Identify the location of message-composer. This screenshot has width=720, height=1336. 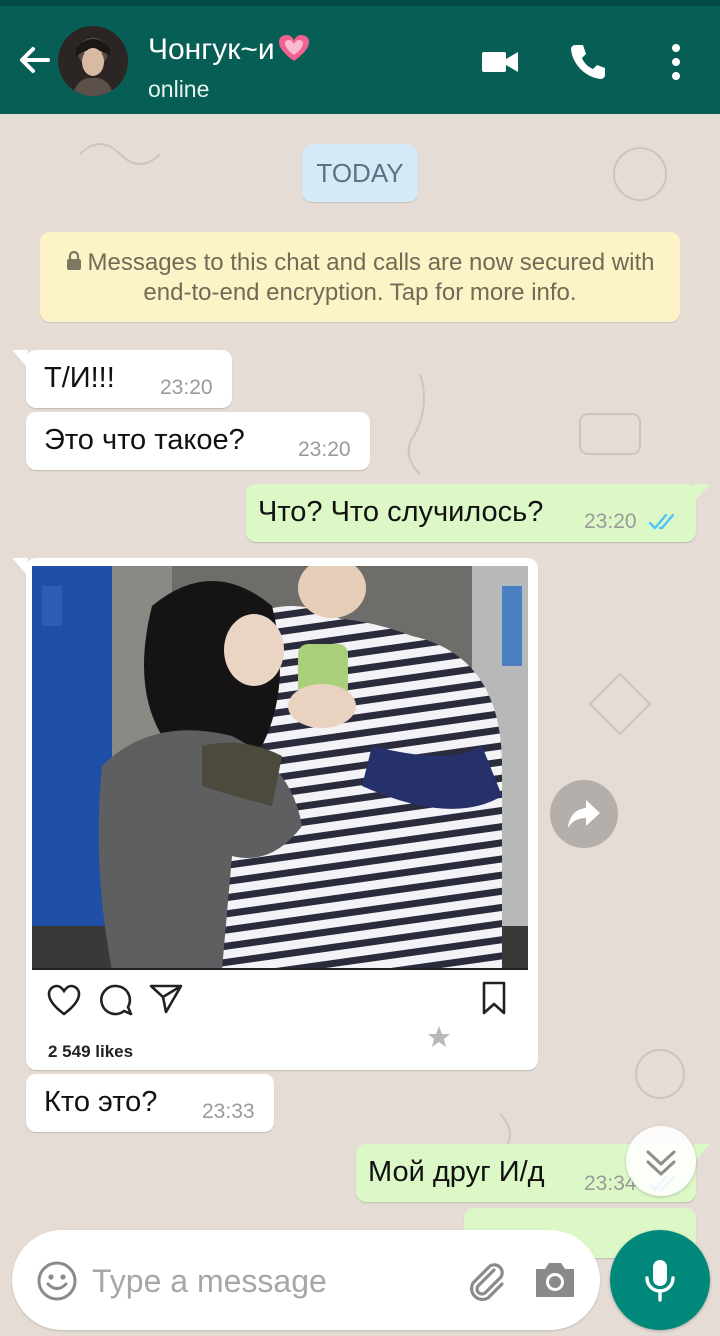
(306, 1280).